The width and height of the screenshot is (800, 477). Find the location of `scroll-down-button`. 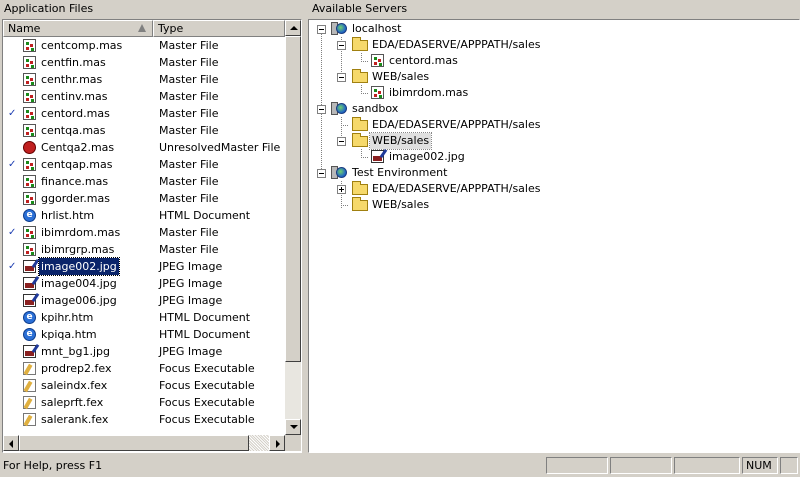

scroll-down-button is located at coordinates (293, 427).